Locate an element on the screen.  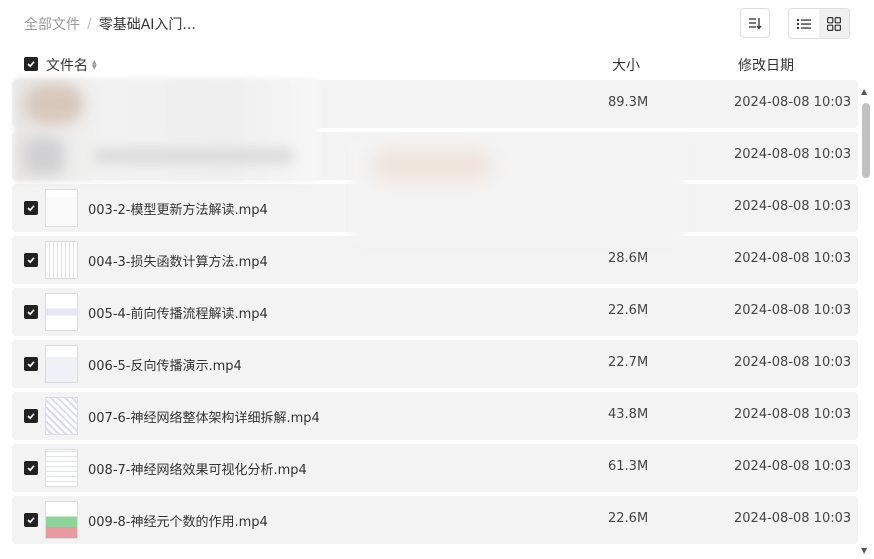
file-name: 003-2-模型更新方法解读.mp4 is located at coordinates (178, 208).